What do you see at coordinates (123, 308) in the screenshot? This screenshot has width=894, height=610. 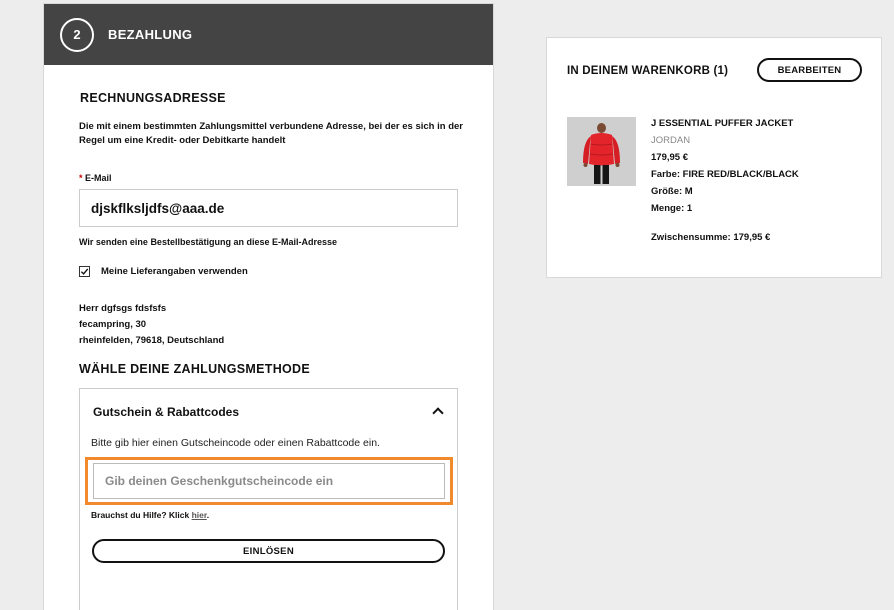 I see `address-name: Herr dgfsgs fdsfsfs` at bounding box center [123, 308].